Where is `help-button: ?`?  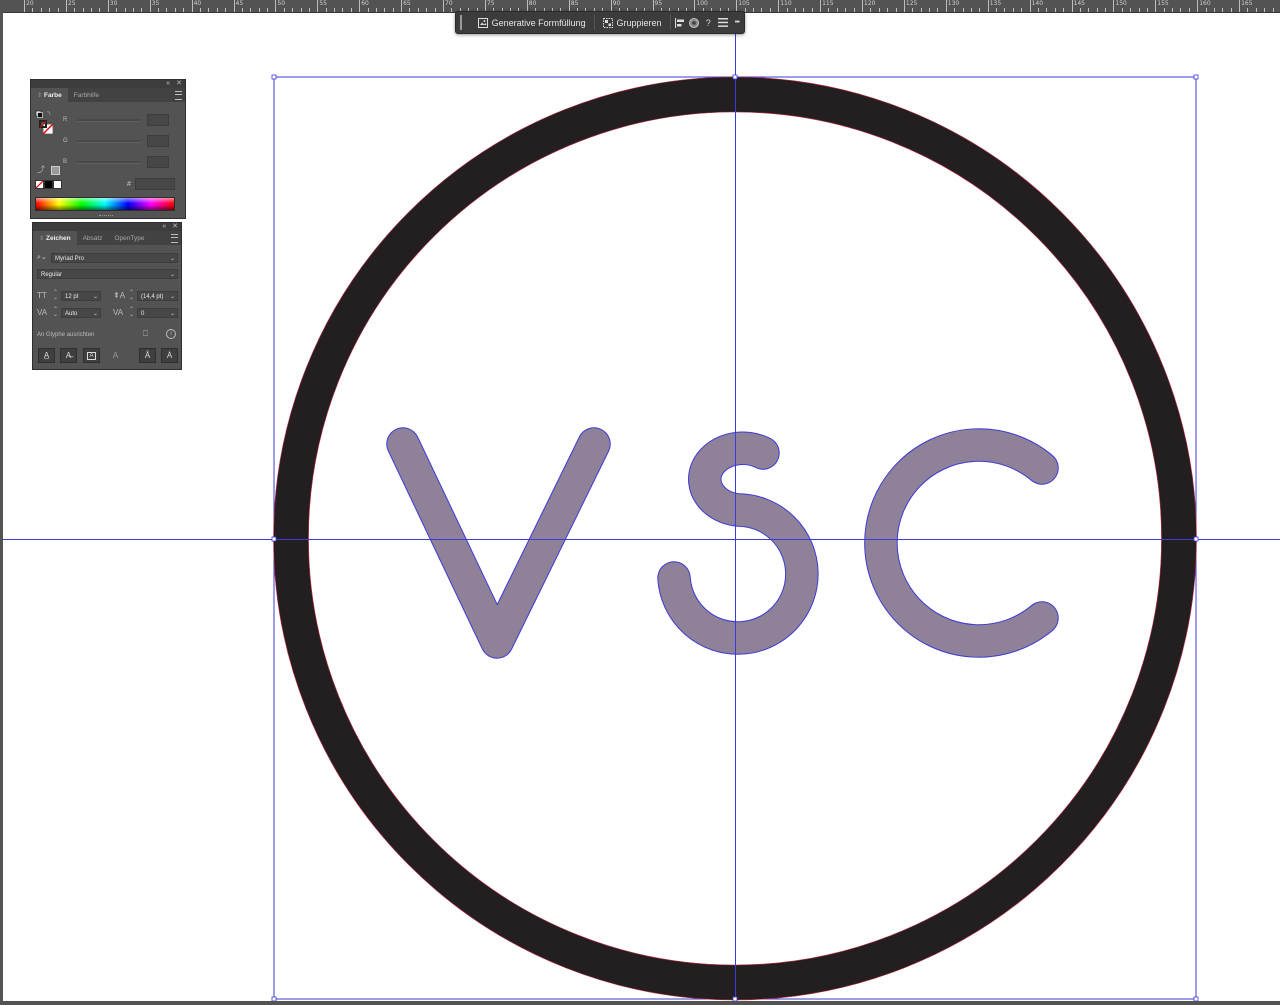
help-button: ? is located at coordinates (708, 22).